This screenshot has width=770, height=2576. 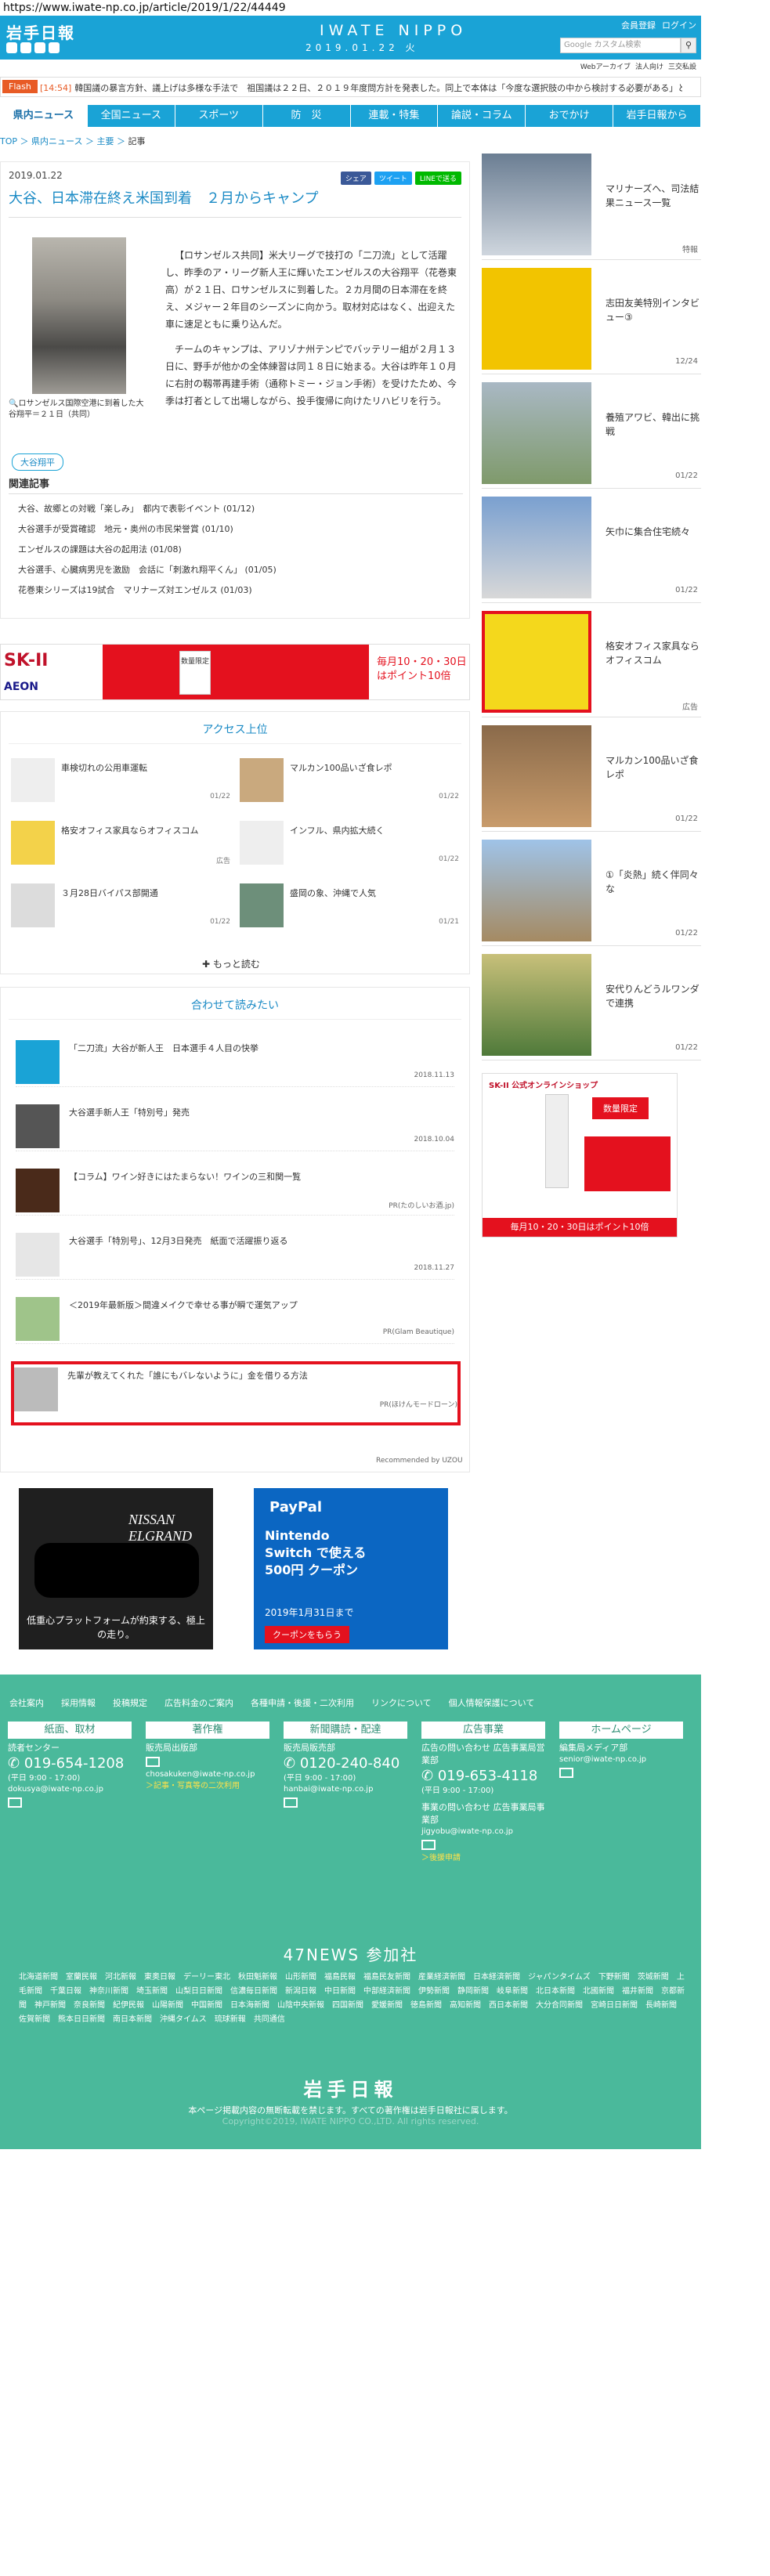 I want to click on partner-paper-link: 山陰中央新報, so click(x=300, y=2005).